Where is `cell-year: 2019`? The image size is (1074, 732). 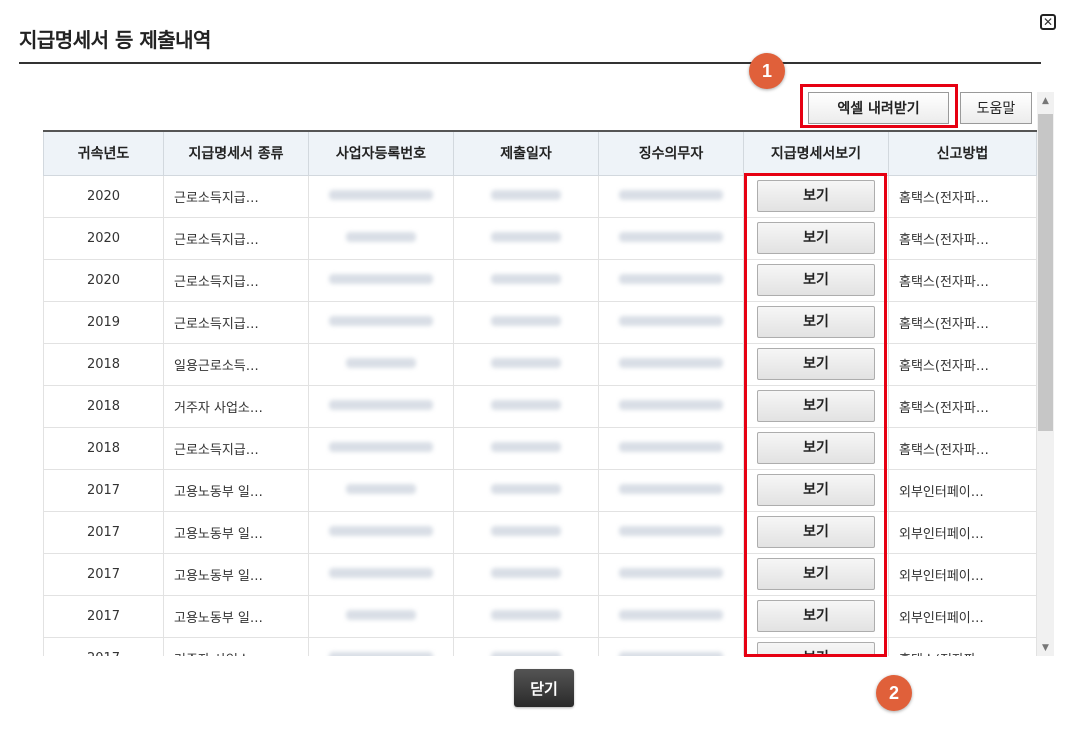 cell-year: 2019 is located at coordinates (103, 322).